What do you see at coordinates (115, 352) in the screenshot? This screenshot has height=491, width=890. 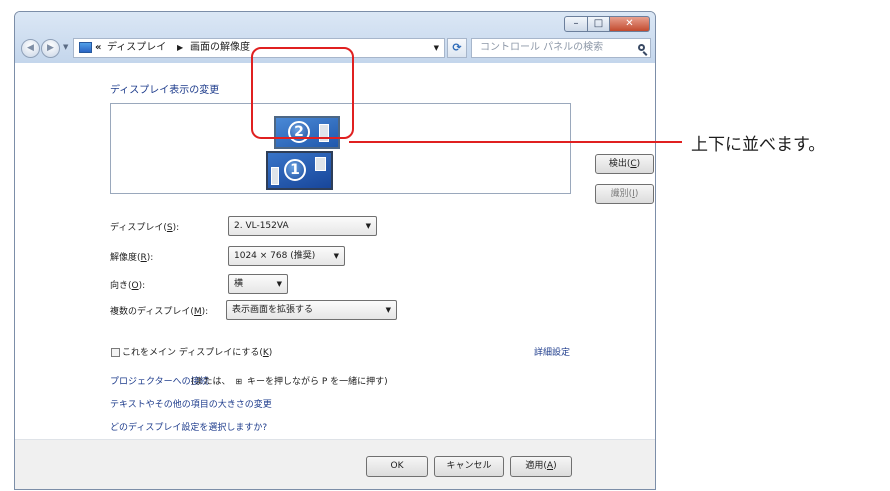 I see `main-display-checkbox` at bounding box center [115, 352].